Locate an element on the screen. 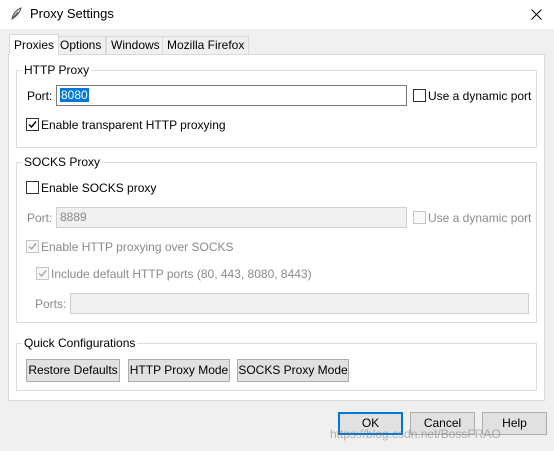  http-dynamic-port-checkbox is located at coordinates (419, 95).